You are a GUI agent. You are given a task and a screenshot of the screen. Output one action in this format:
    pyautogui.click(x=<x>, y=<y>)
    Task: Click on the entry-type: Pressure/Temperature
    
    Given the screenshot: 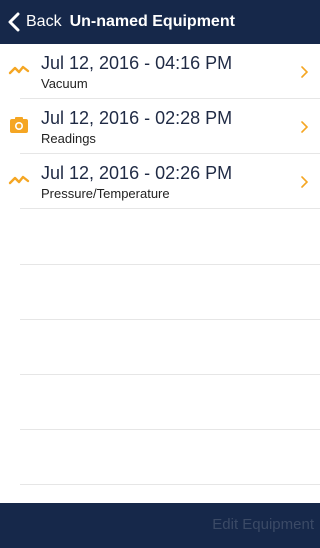 What is the action you would take?
    pyautogui.click(x=105, y=193)
    